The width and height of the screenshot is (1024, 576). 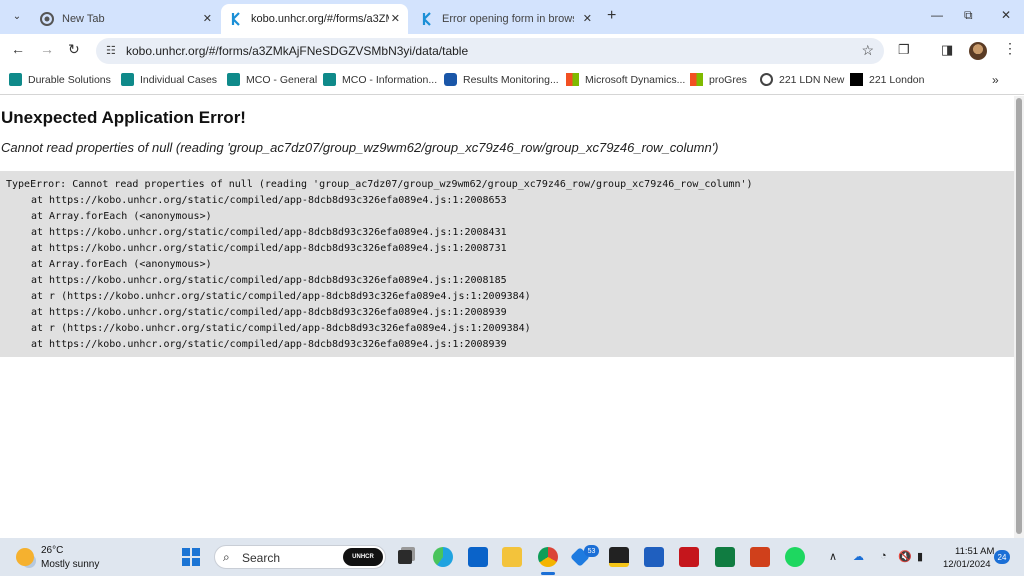 I want to click on search-label: Search, so click(x=261, y=558).